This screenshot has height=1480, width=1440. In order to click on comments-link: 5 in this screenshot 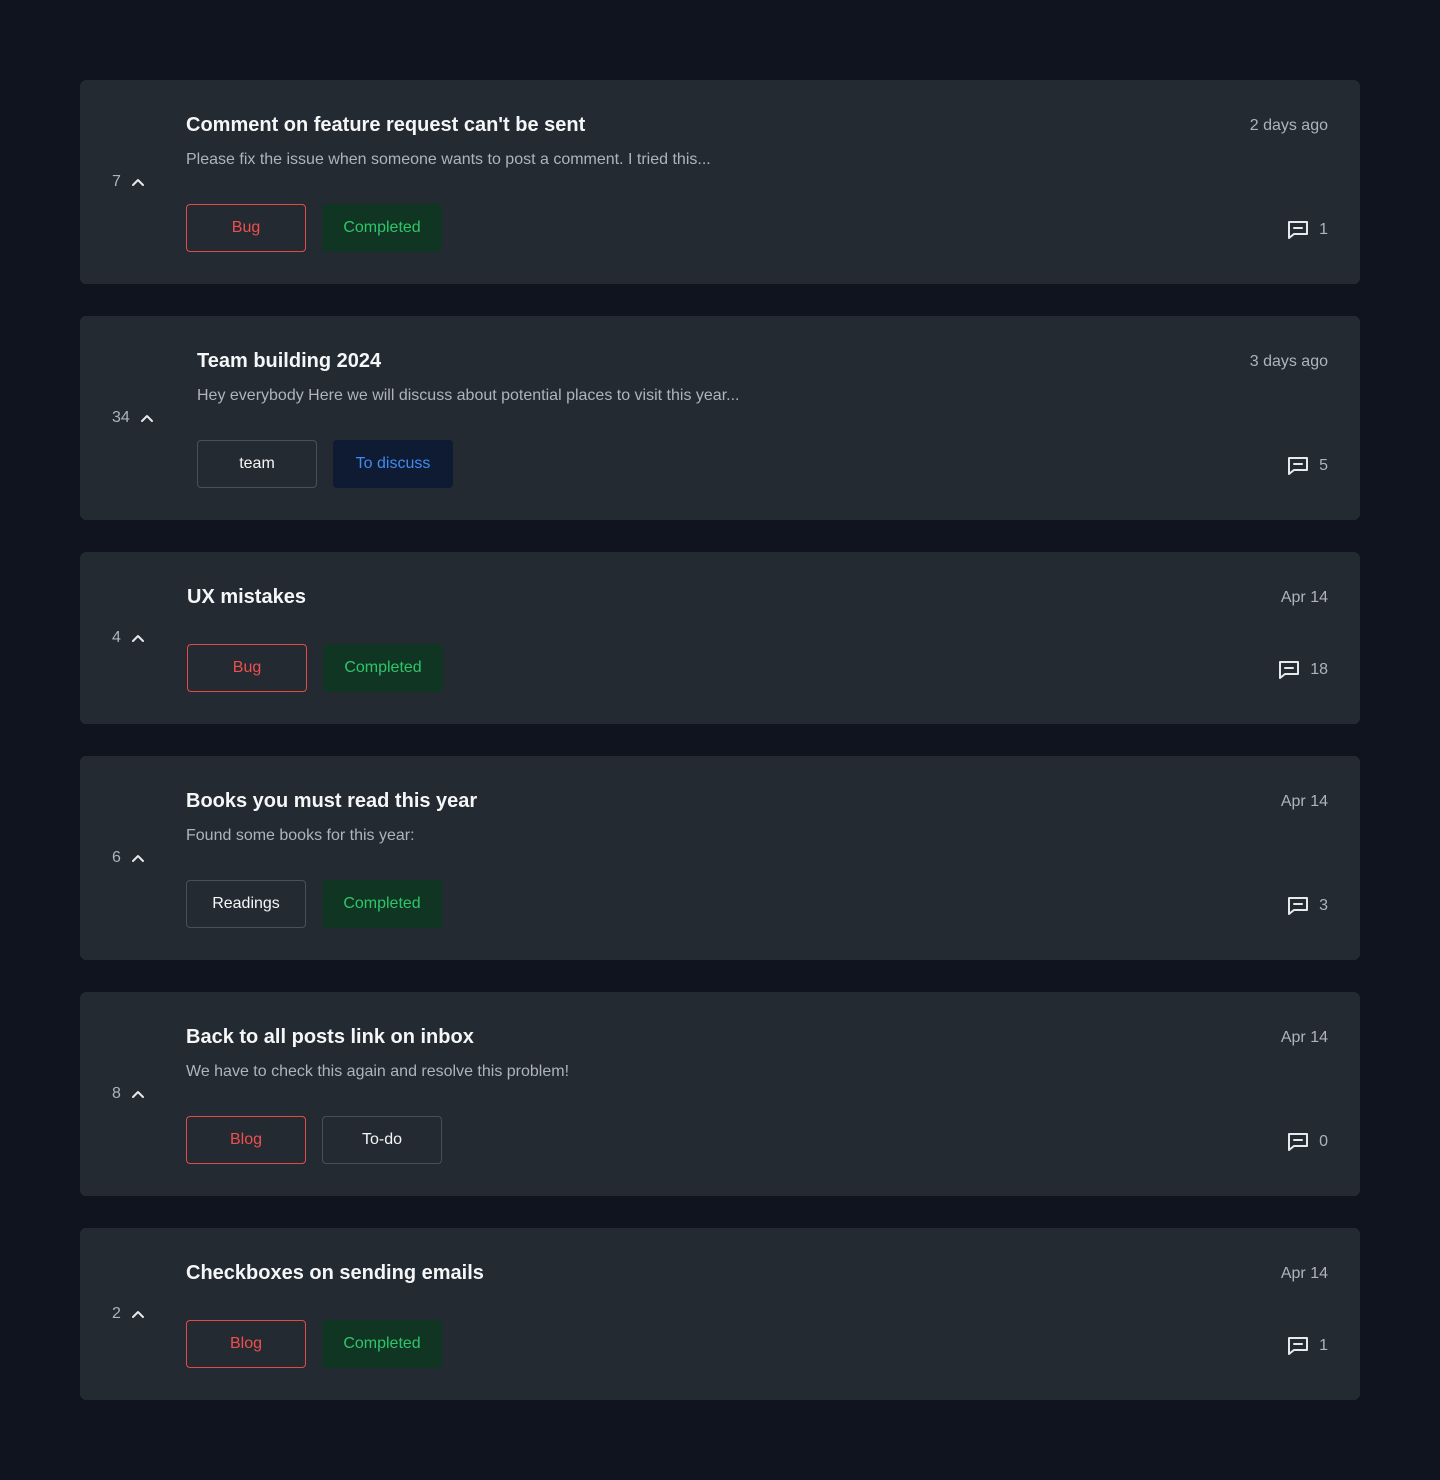, I will do `click(1307, 466)`.